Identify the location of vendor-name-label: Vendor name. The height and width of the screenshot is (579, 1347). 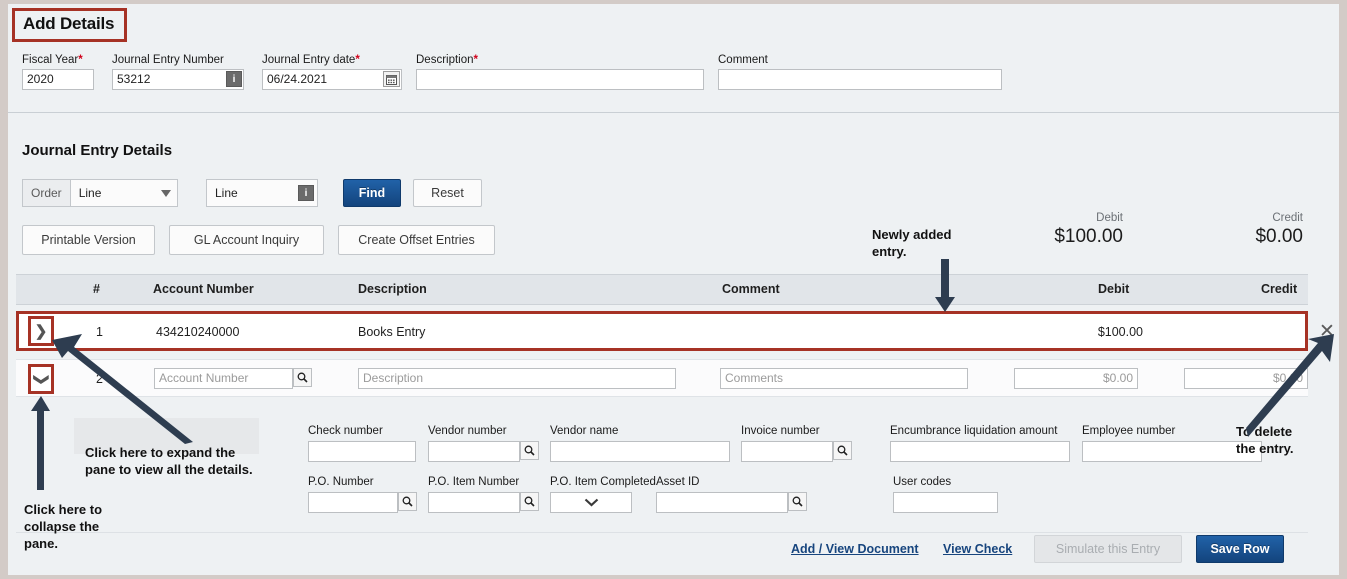
(584, 431).